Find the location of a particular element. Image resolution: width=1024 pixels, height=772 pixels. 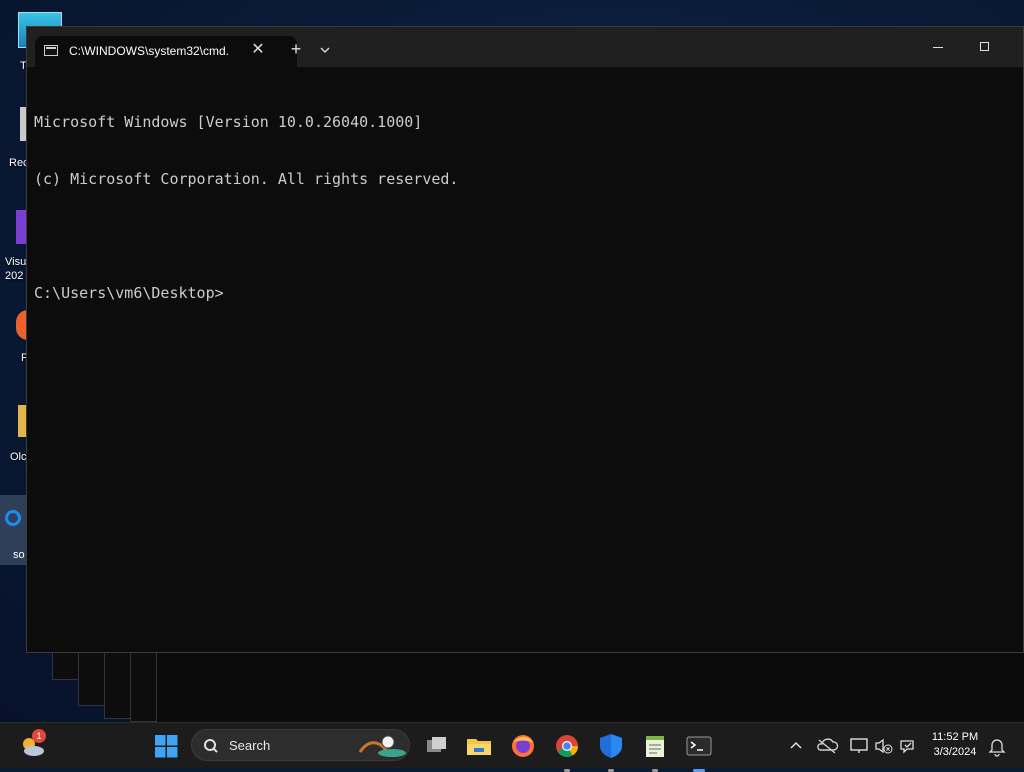

defender-button is located at coordinates (611, 751).